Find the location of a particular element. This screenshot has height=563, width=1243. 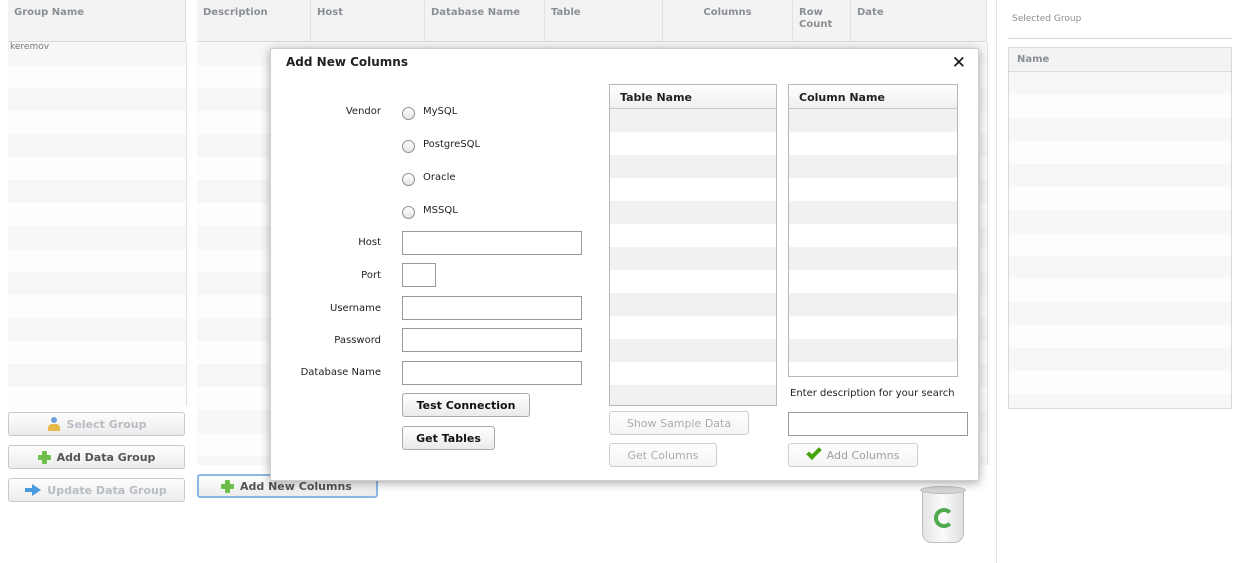

group-list-item: keremov is located at coordinates (29, 47).